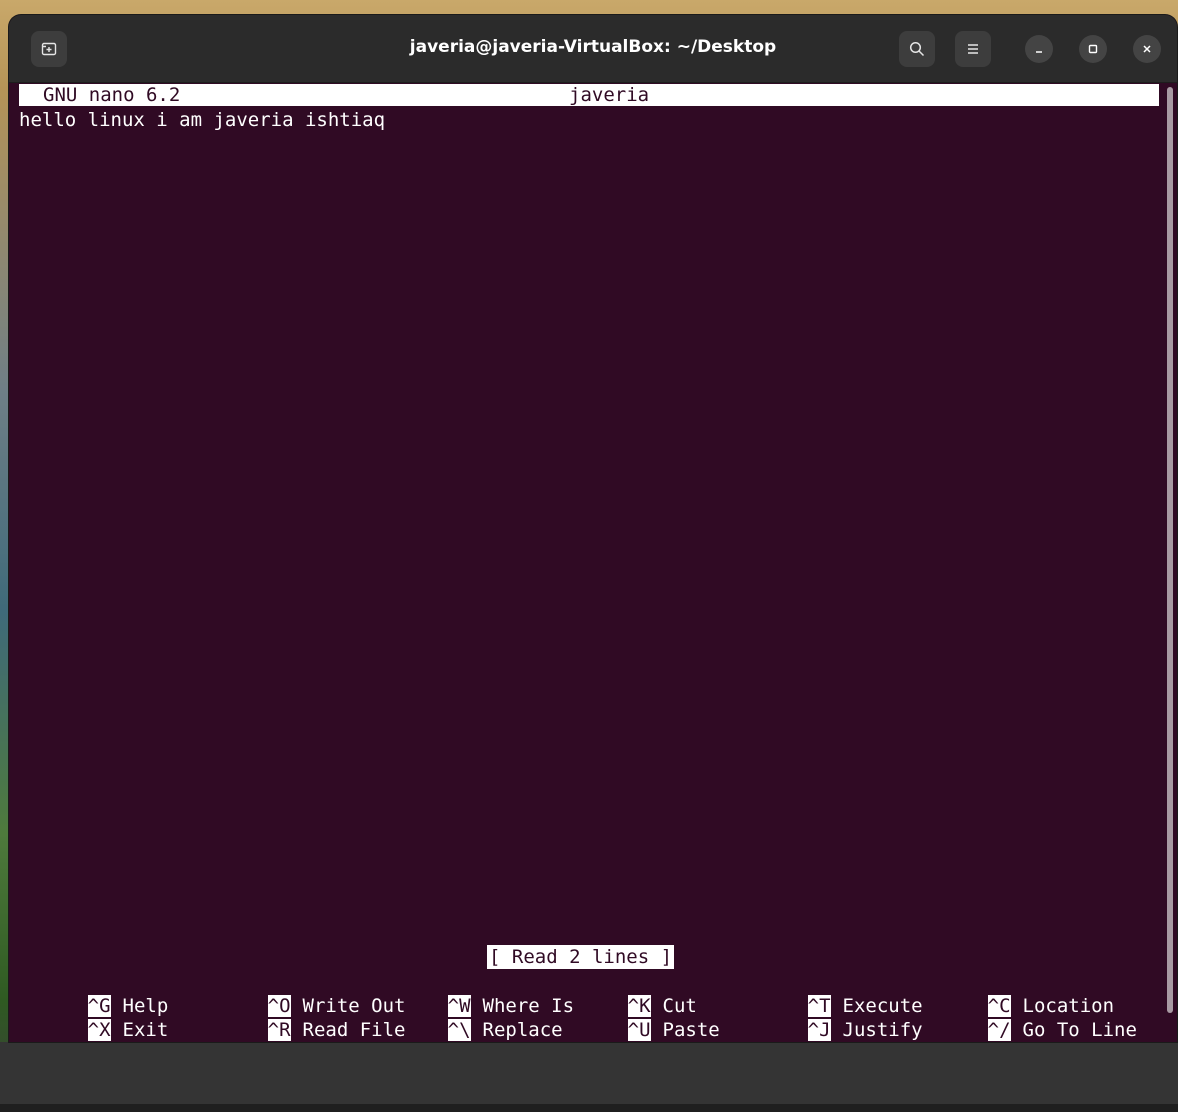 The height and width of the screenshot is (1112, 1178). What do you see at coordinates (1079, 1030) in the screenshot?
I see `shortcut-label: Go To Line` at bounding box center [1079, 1030].